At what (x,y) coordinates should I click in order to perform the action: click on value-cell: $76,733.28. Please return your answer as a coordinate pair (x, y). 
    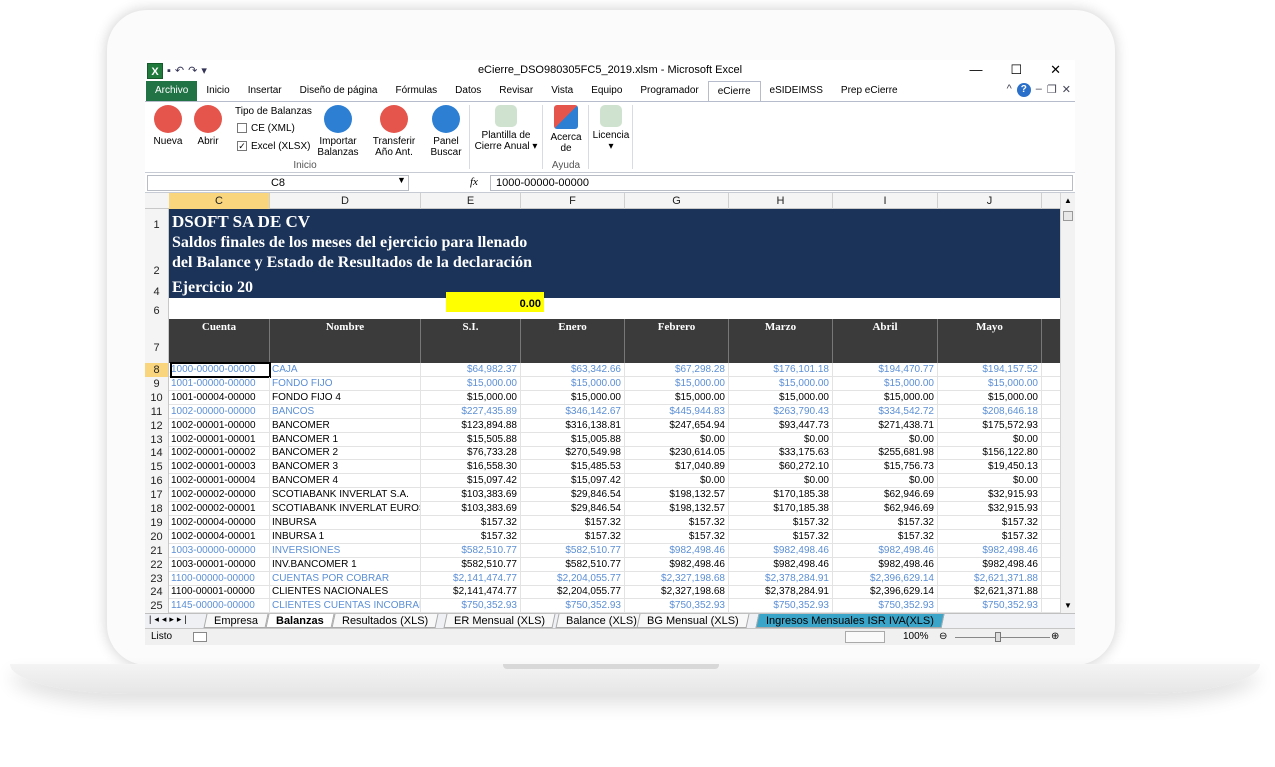
    Looking at the image, I should click on (471, 453).